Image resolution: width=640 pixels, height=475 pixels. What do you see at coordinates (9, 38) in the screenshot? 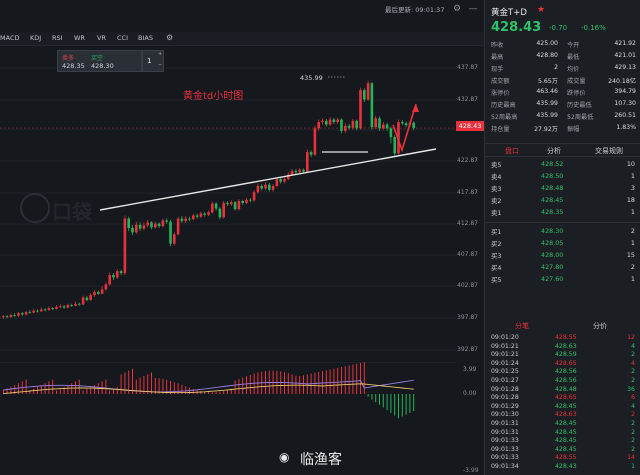
I see `indicator-tab-macd: MACD` at bounding box center [9, 38].